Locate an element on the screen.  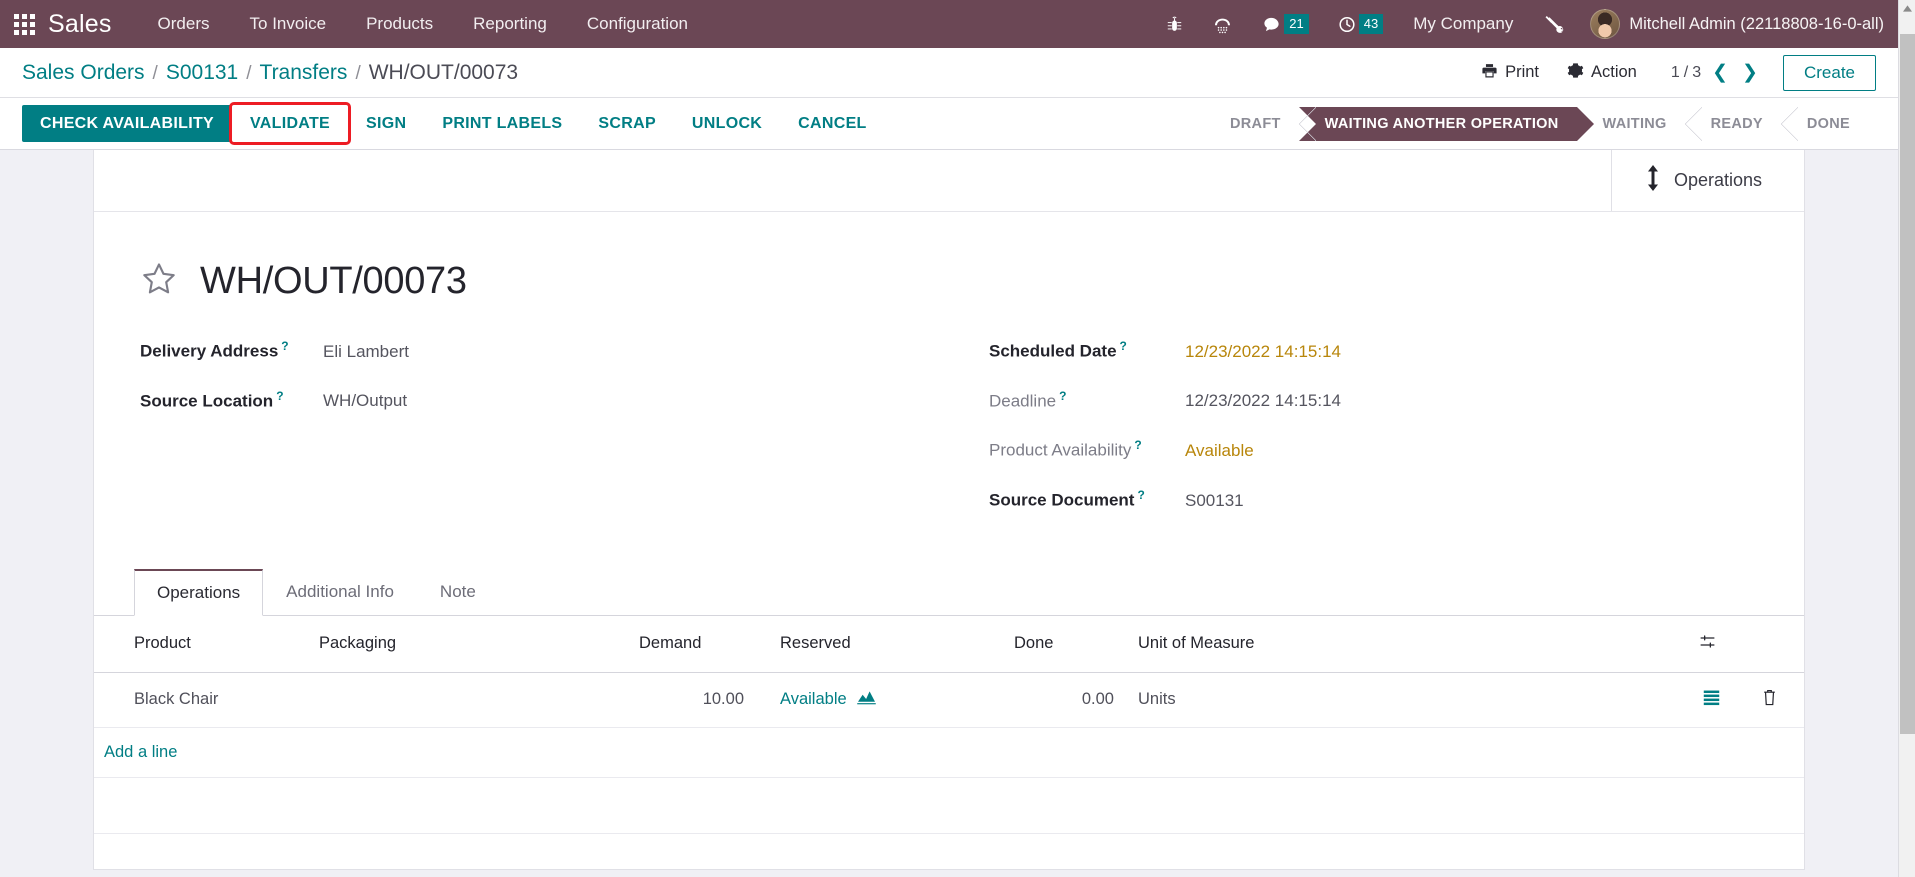
operations-smart-button: Operations is located at coordinates (1707, 180).